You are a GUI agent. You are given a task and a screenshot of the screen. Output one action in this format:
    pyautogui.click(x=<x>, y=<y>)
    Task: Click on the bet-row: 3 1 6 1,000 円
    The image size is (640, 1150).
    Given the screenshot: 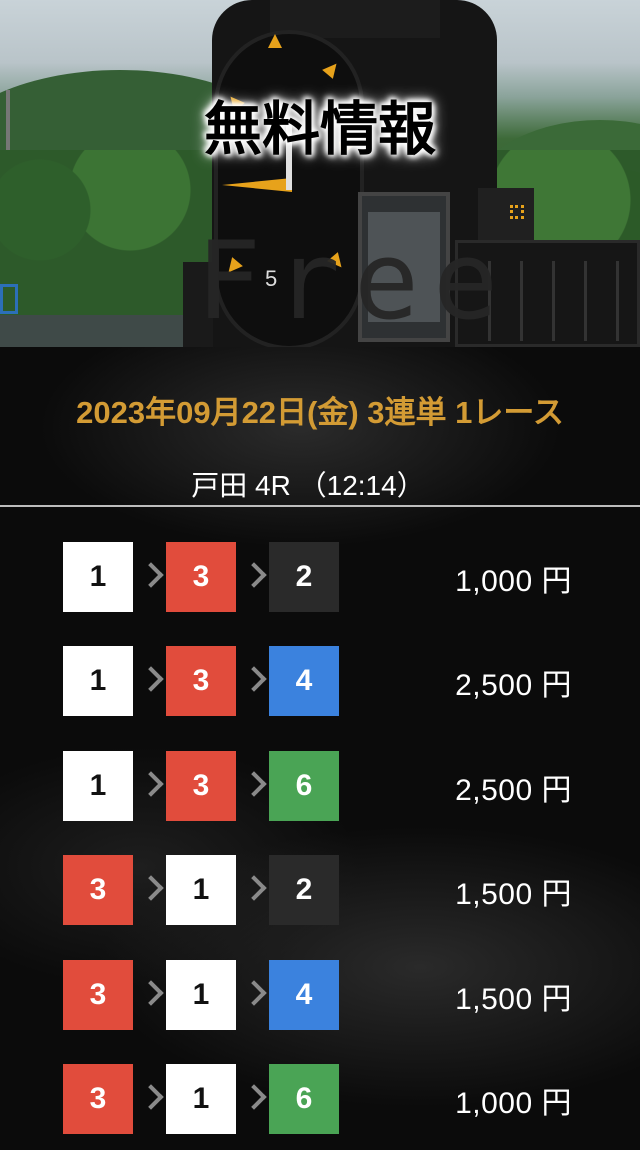 What is the action you would take?
    pyautogui.click(x=320, y=1099)
    